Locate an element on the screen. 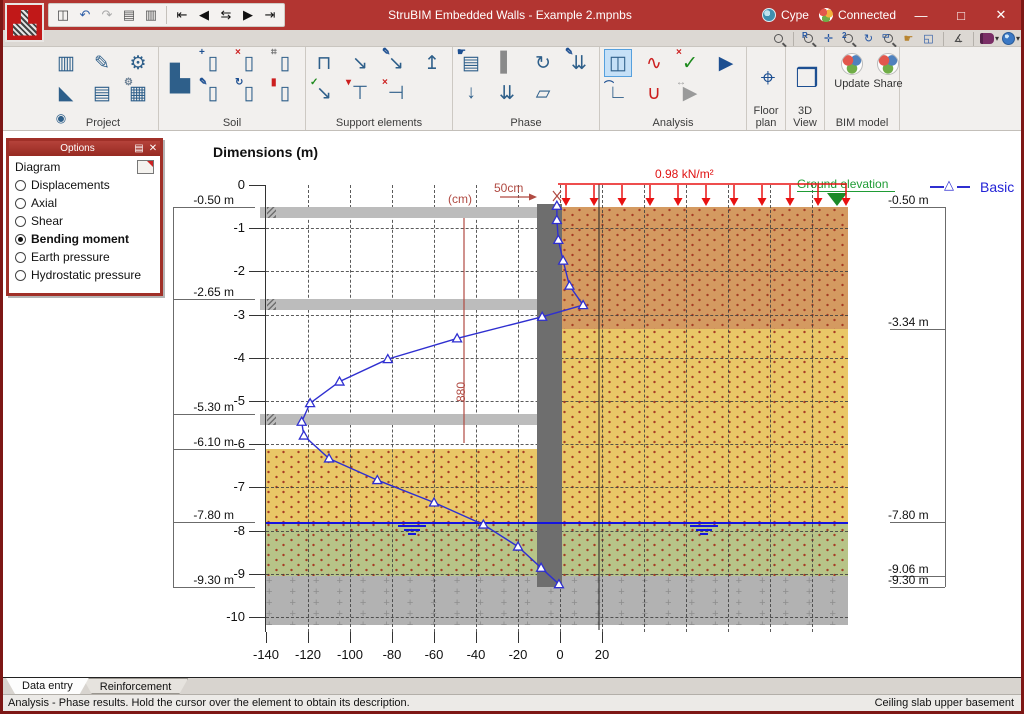 This screenshot has width=1024, height=714. report-tables-icon: ▦ ⚙ is located at coordinates (138, 92).